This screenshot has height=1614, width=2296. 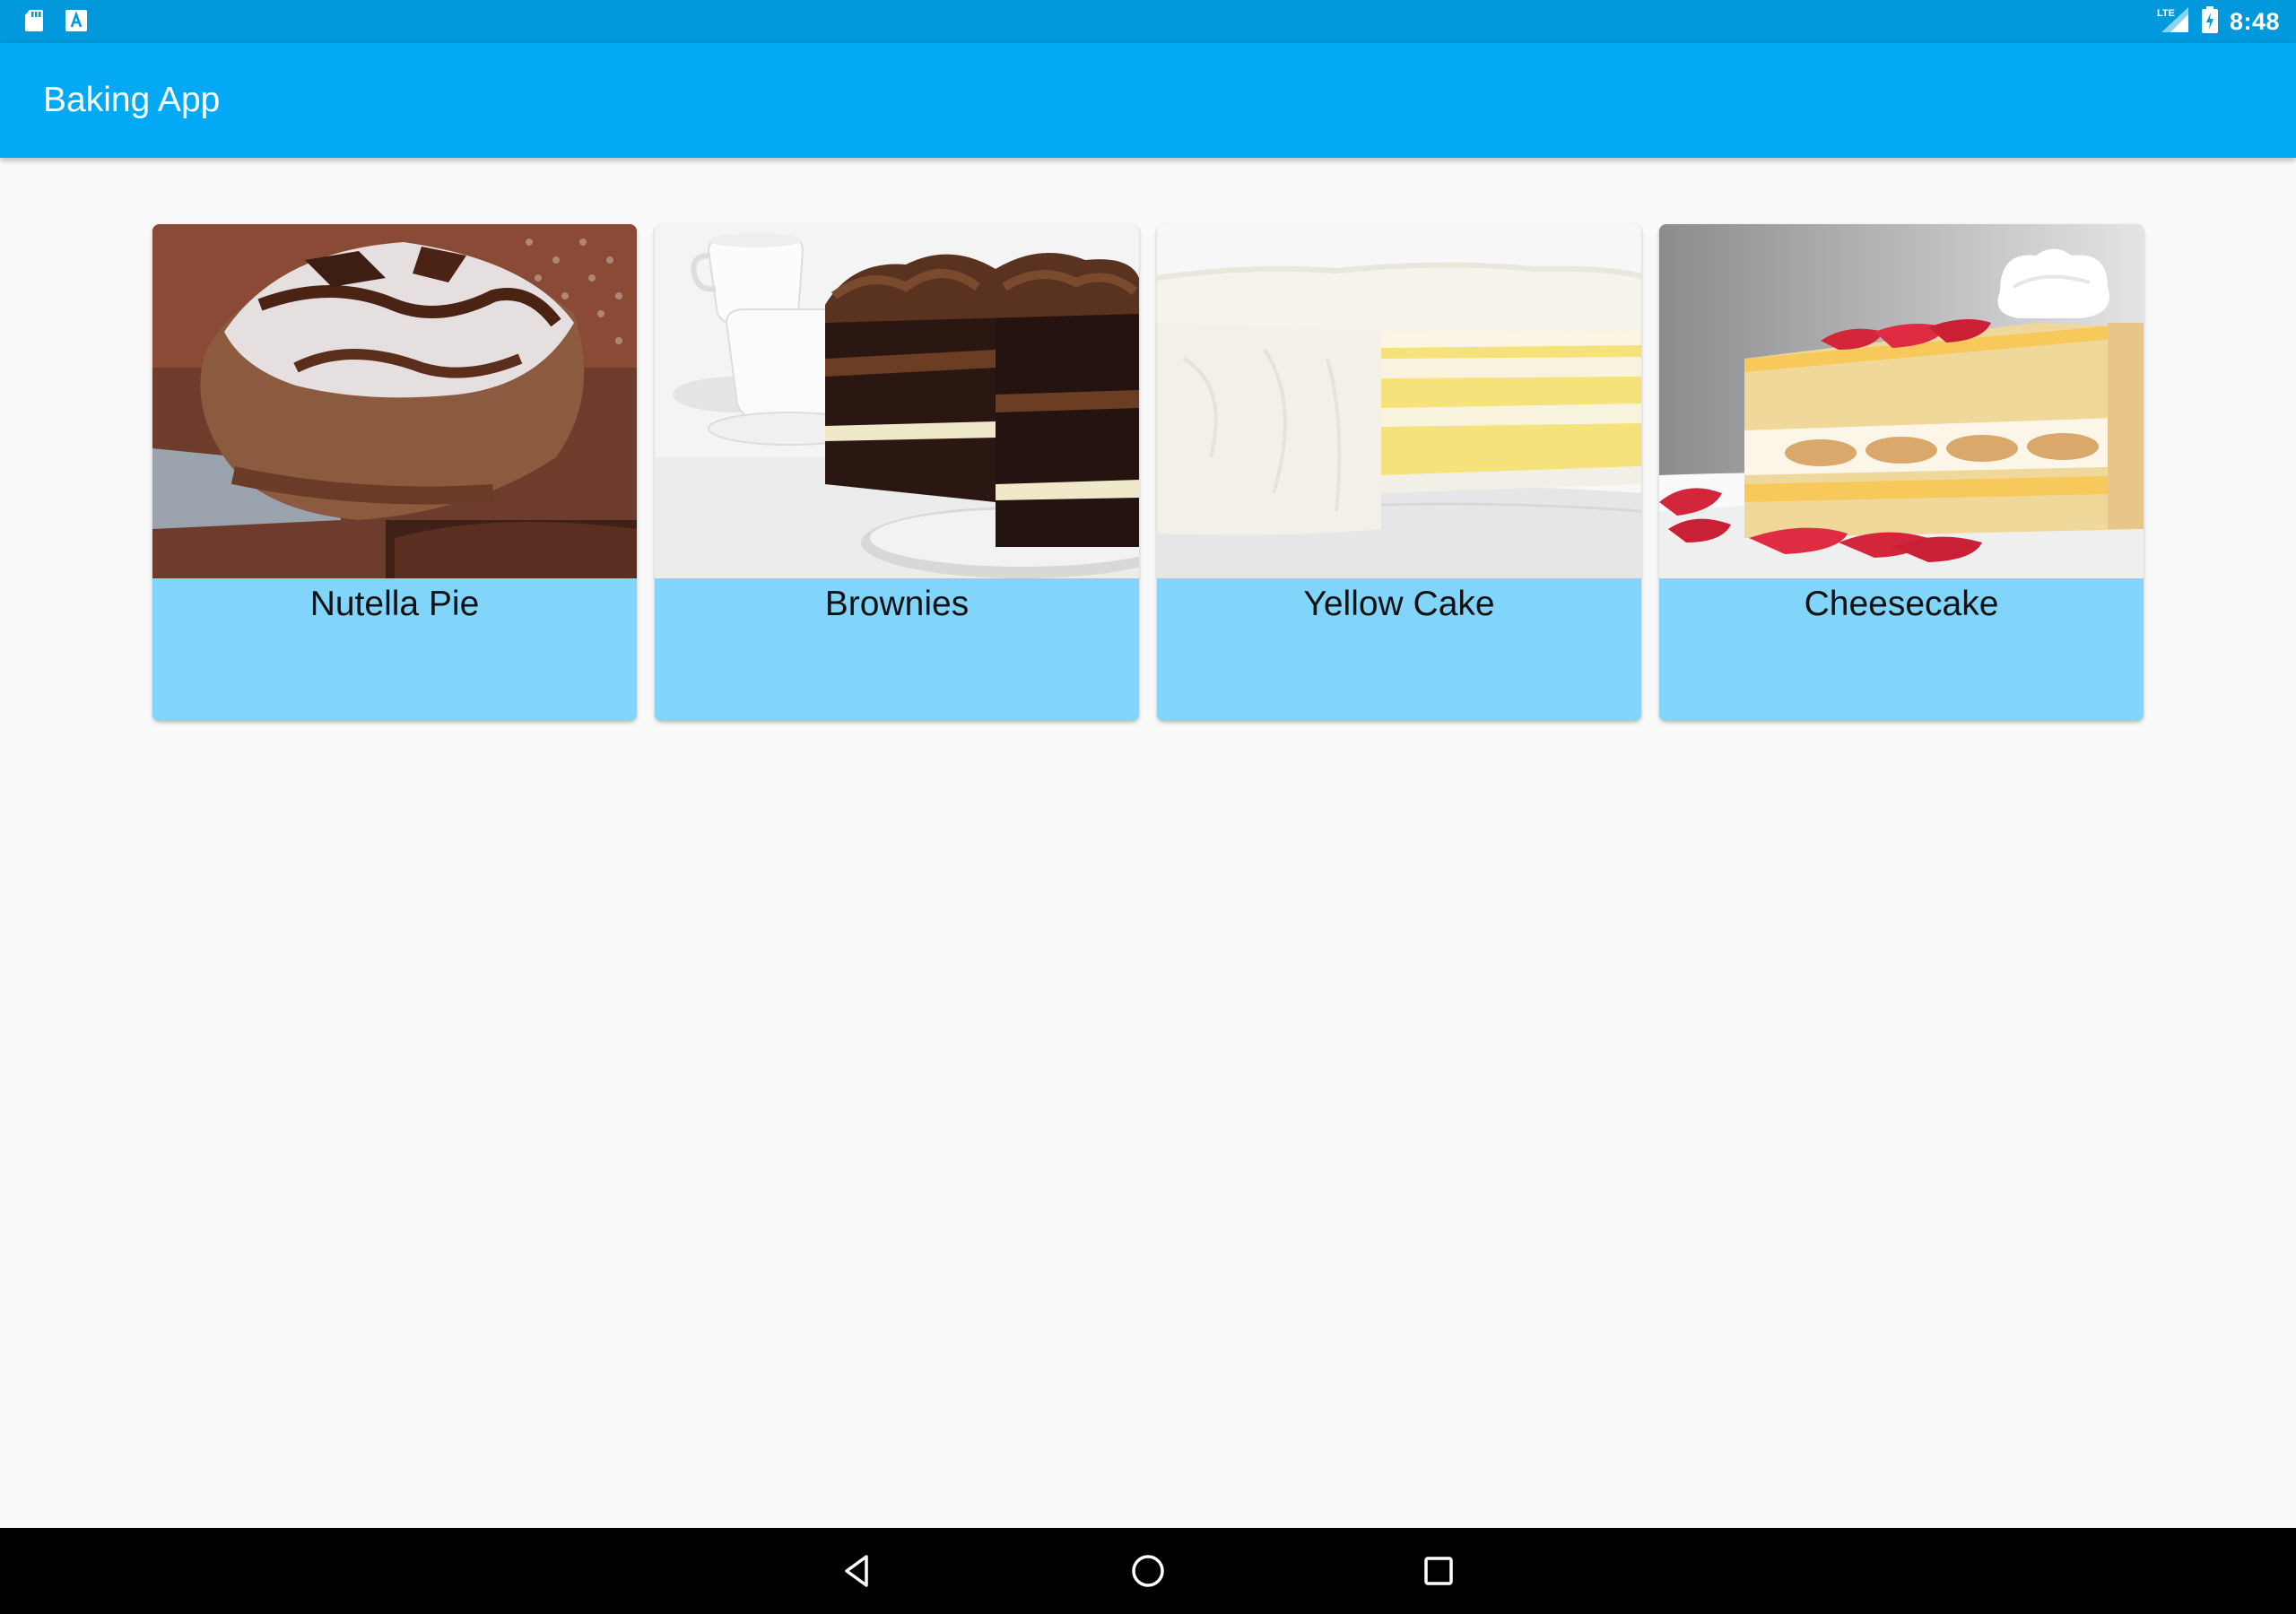 I want to click on recipe-card: Yellow Cake, so click(x=1399, y=472).